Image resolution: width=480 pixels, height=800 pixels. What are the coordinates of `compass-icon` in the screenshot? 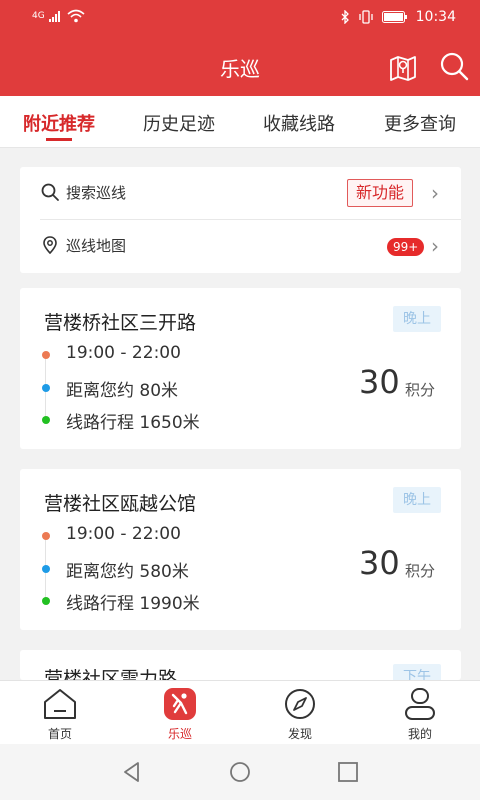 It's located at (300, 704).